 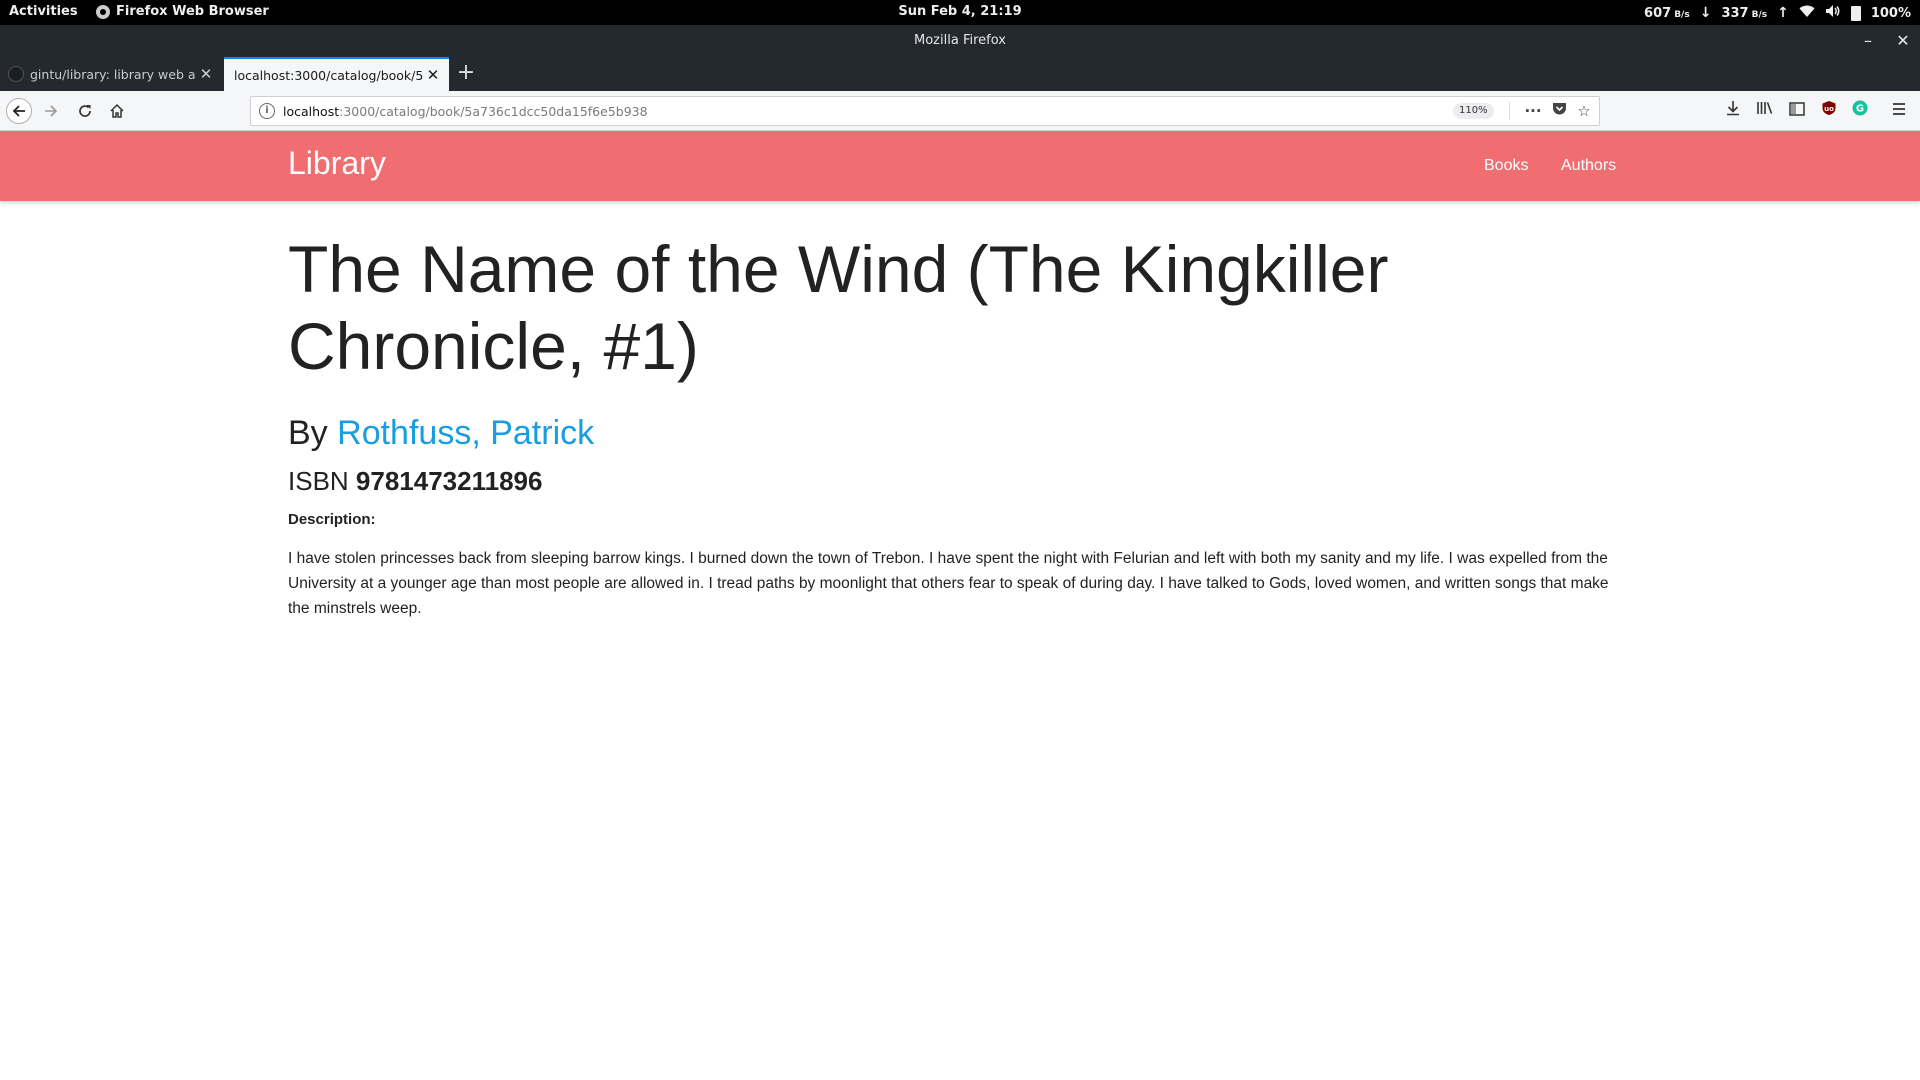 What do you see at coordinates (1584, 111) in the screenshot?
I see `bookmark-star-icon: ☆` at bounding box center [1584, 111].